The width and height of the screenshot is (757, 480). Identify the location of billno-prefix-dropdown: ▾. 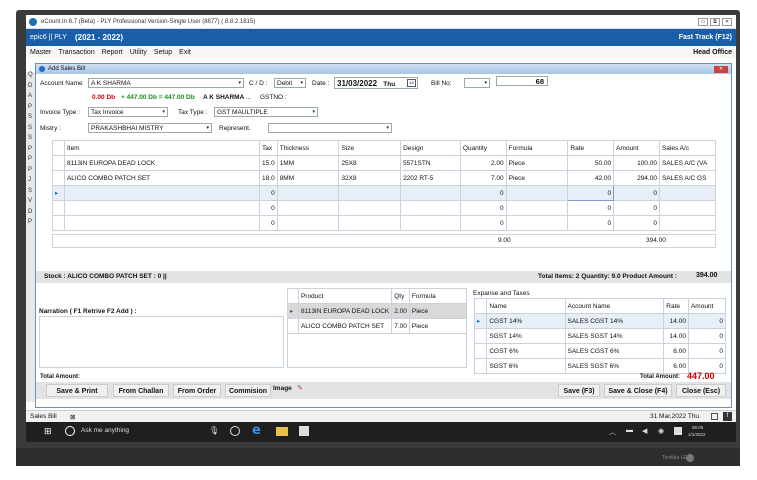
(477, 83).